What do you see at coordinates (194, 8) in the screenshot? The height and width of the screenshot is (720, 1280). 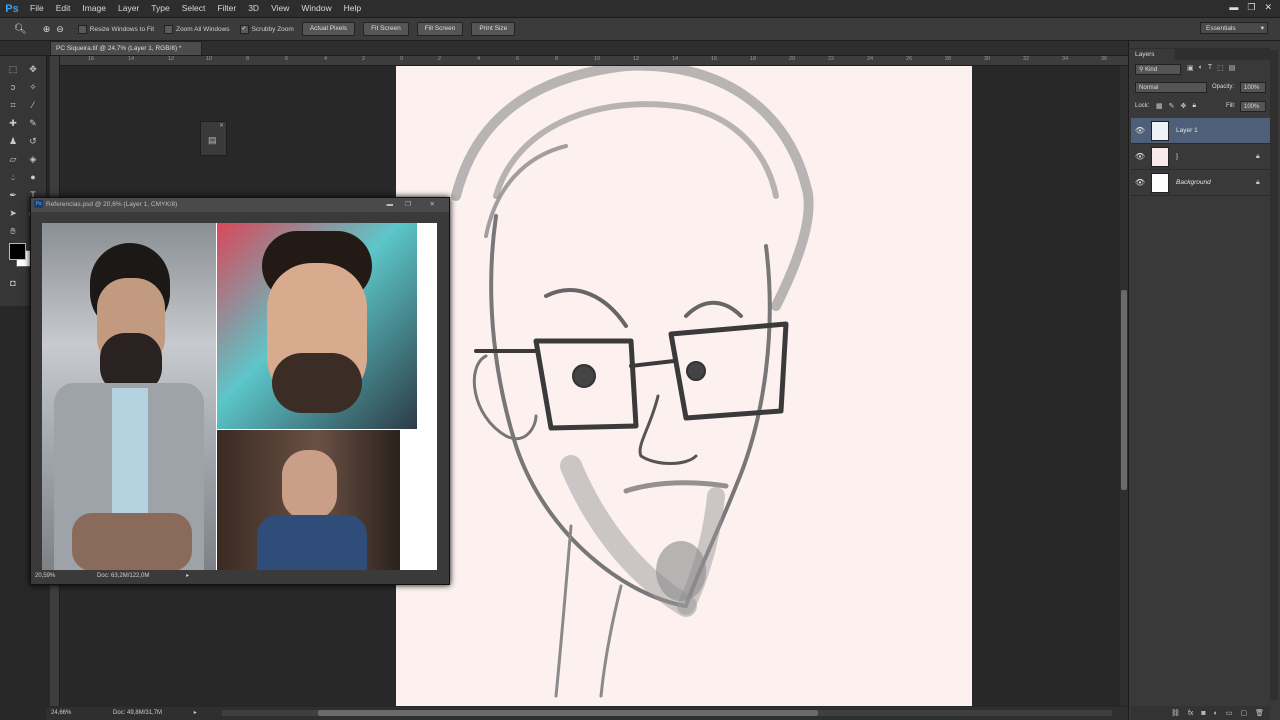 I see `menu-select: Select` at bounding box center [194, 8].